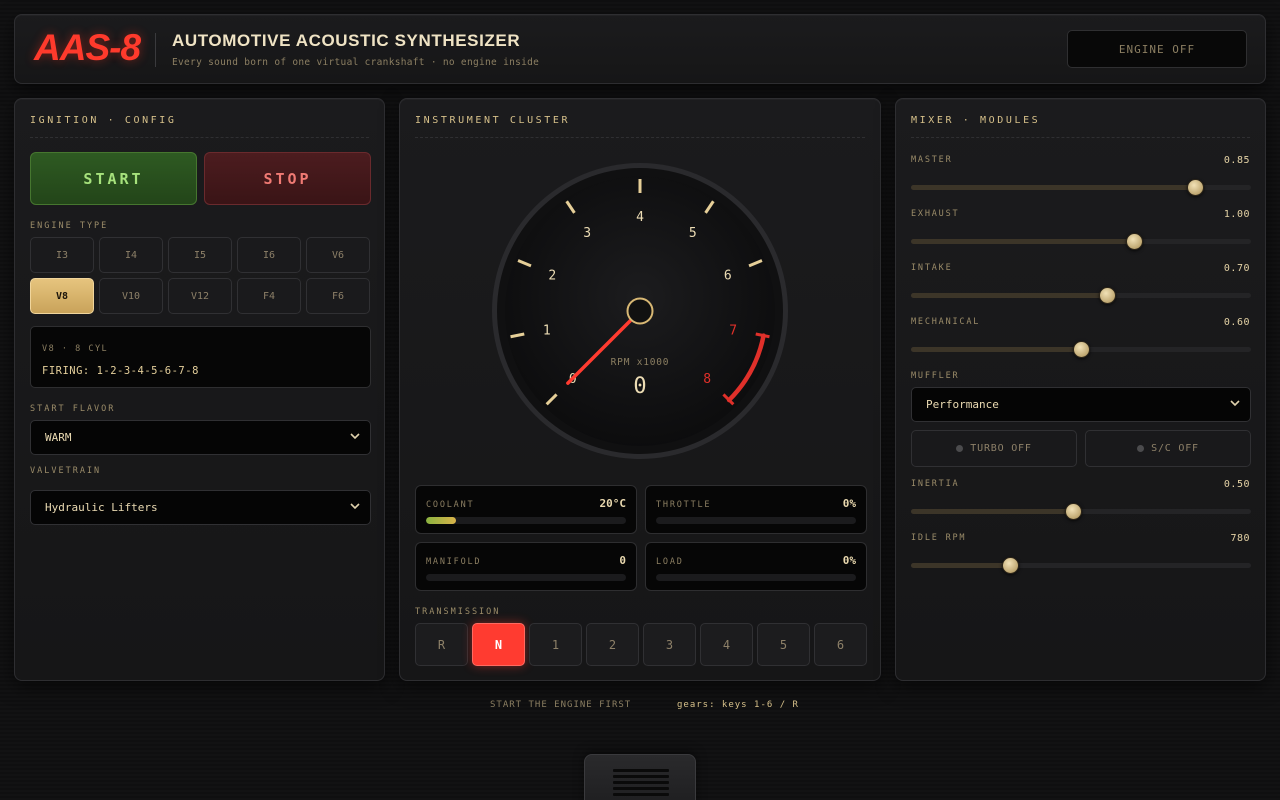  What do you see at coordinates (726, 644) in the screenshot?
I see `gear-button-4: 4` at bounding box center [726, 644].